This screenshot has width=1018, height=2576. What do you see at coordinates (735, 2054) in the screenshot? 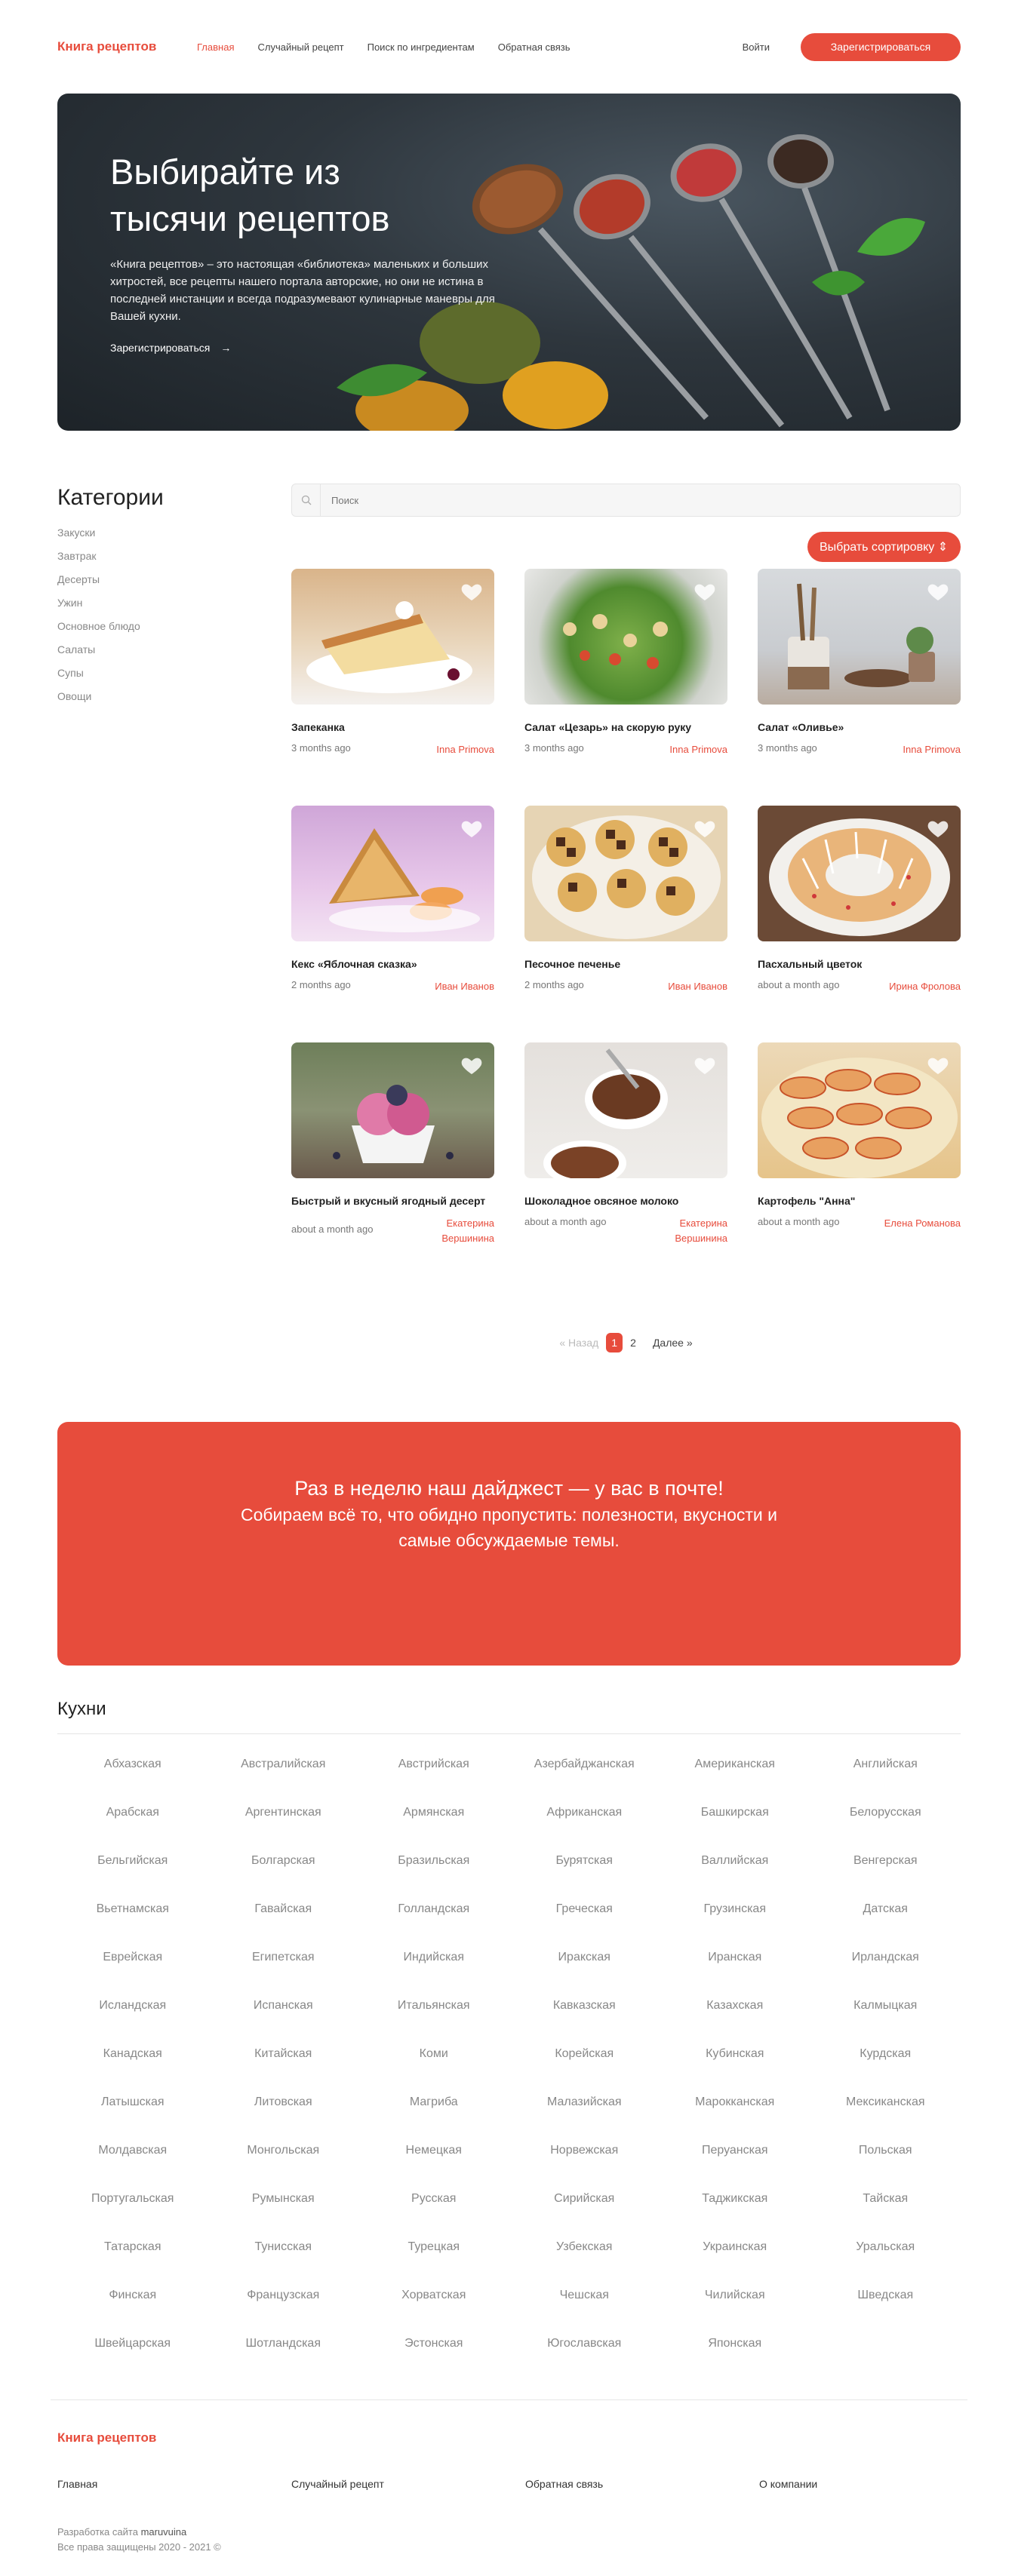
I see `cuisine-item: Кубинская` at bounding box center [735, 2054].